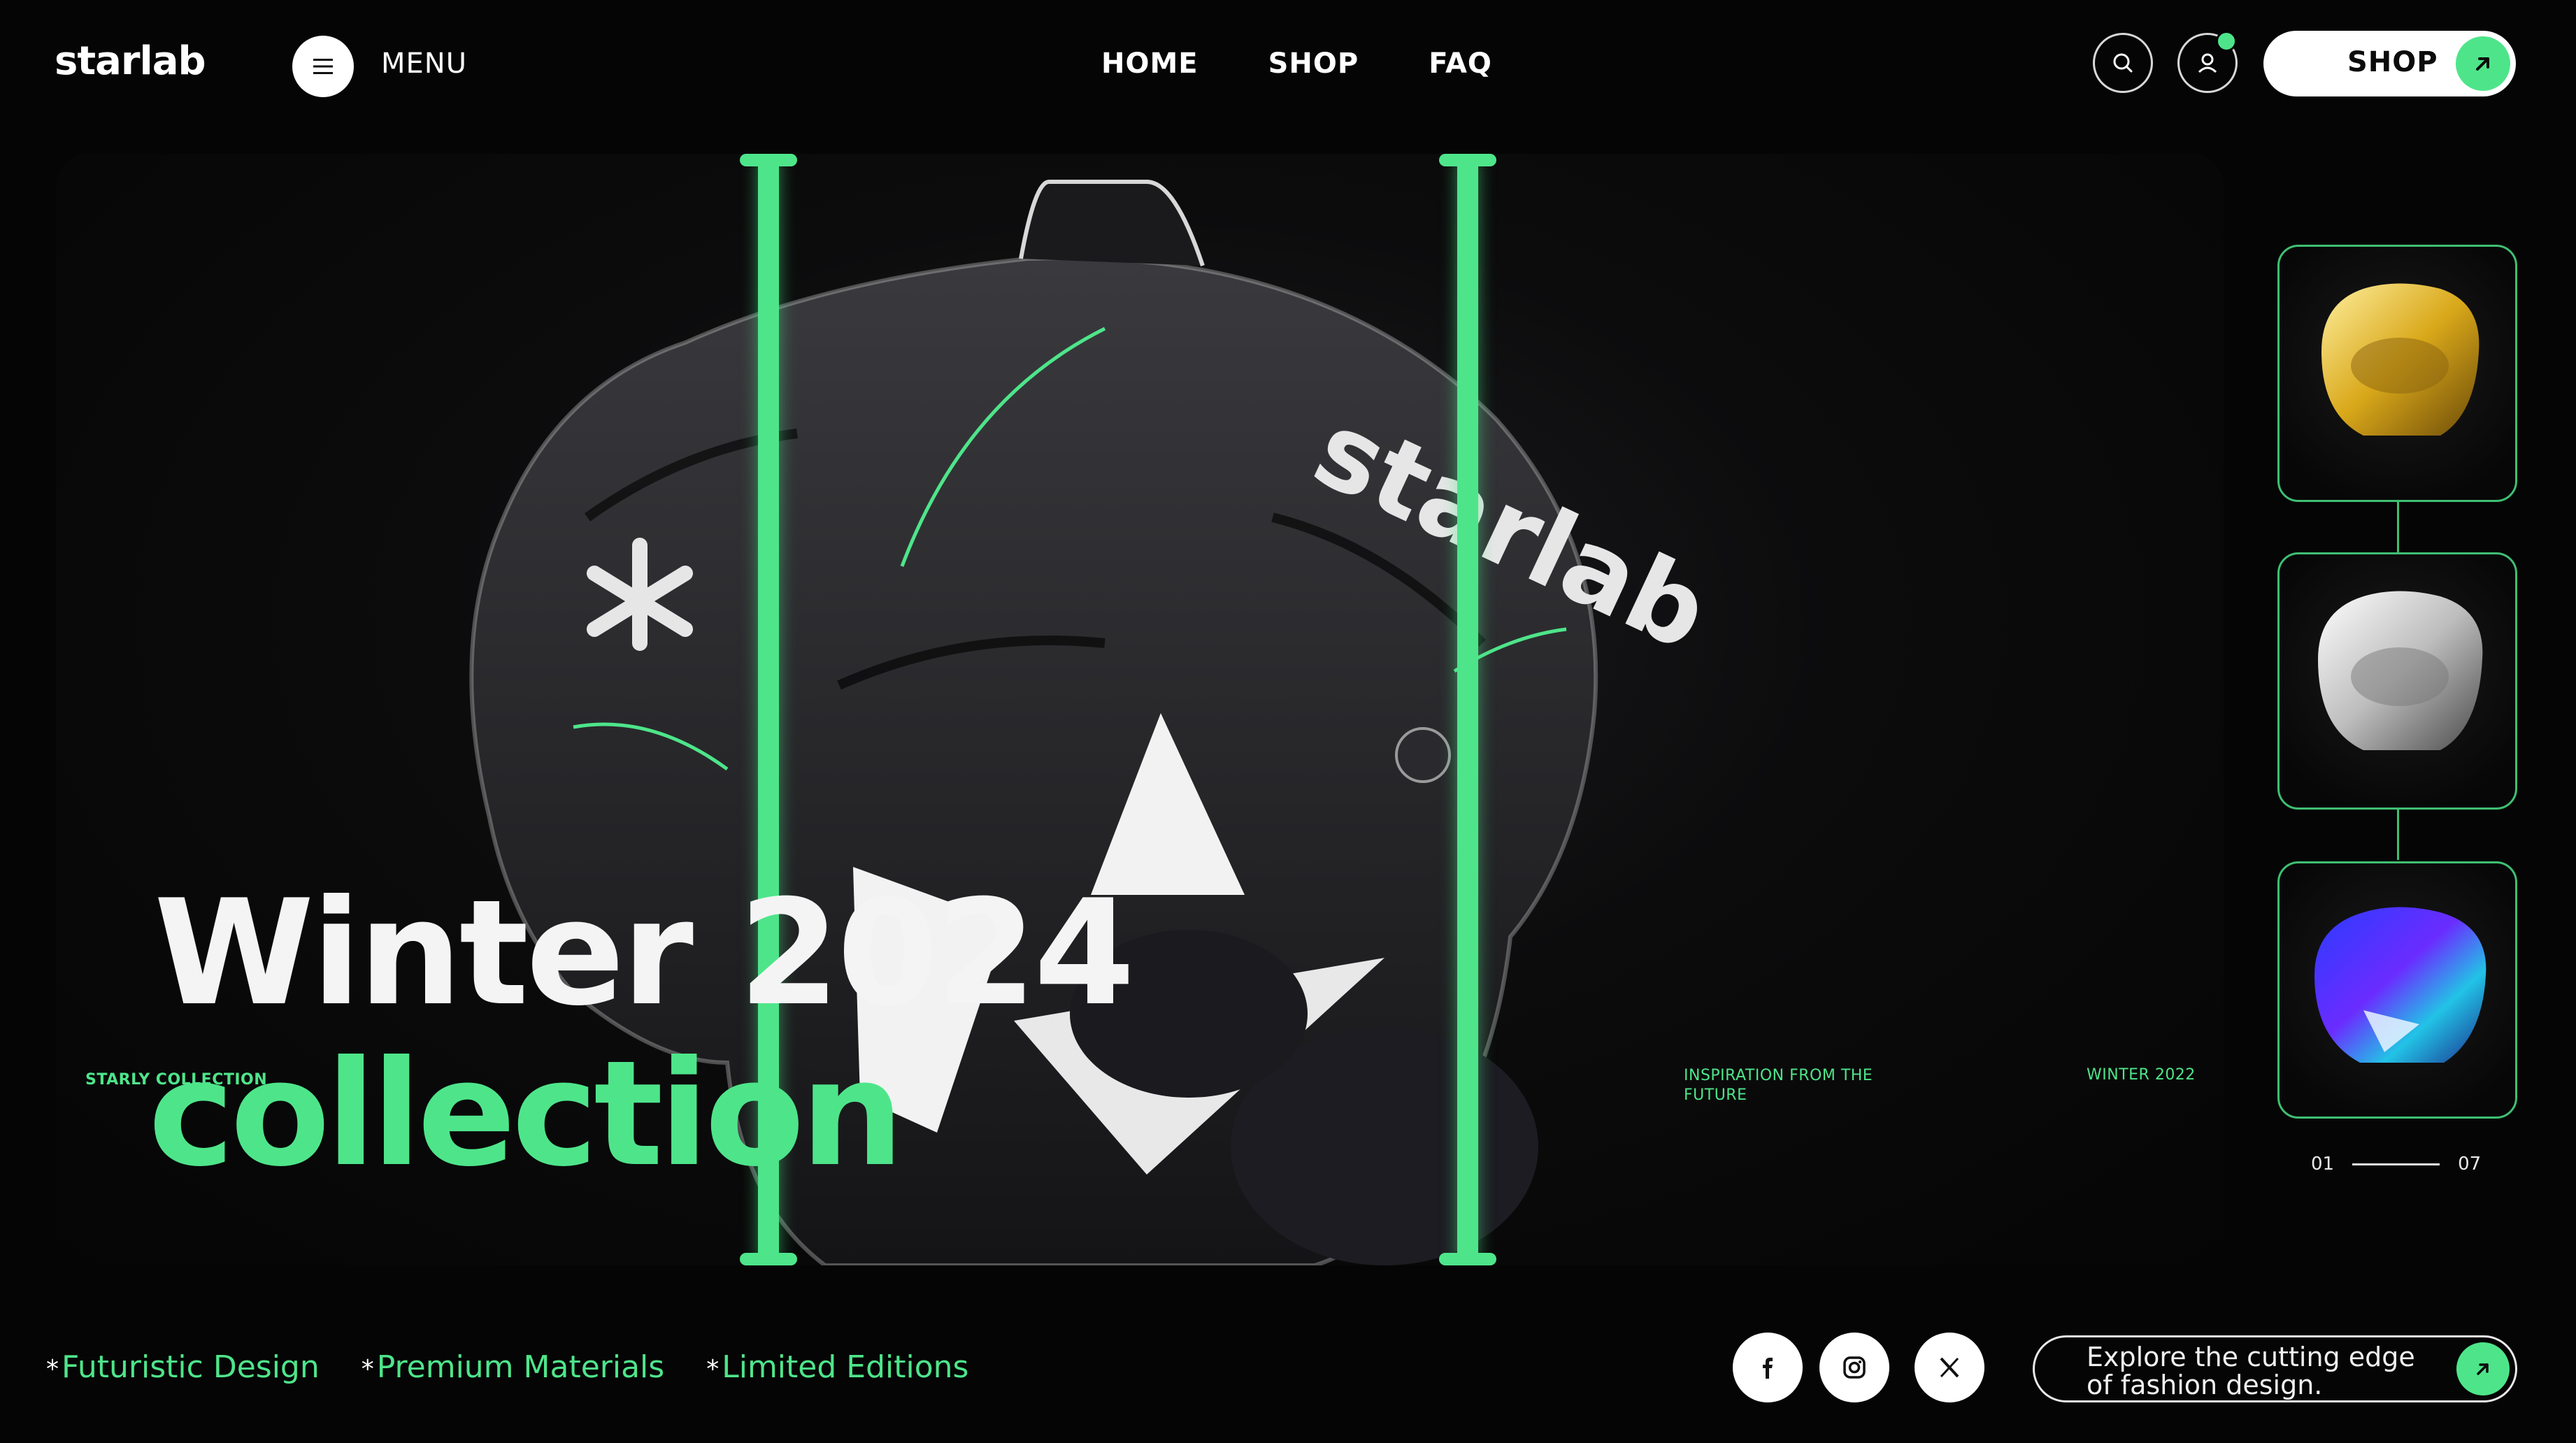  Describe the element at coordinates (1460, 64) in the screenshot. I see `nav-faq: FAQ` at that location.